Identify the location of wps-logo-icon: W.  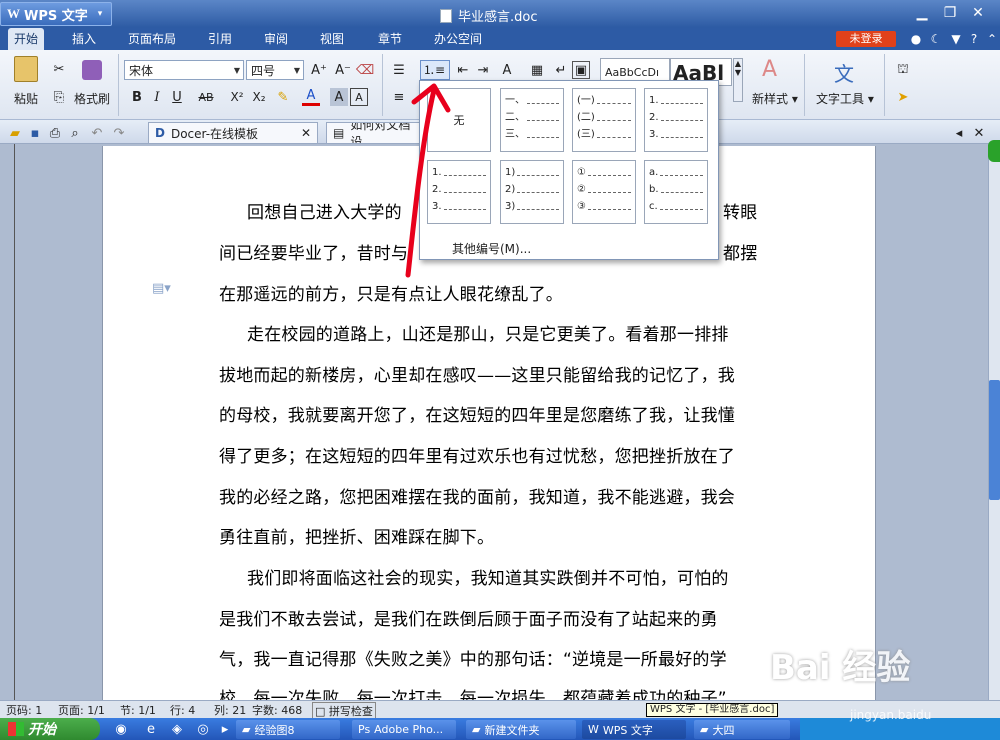
(13, 13).